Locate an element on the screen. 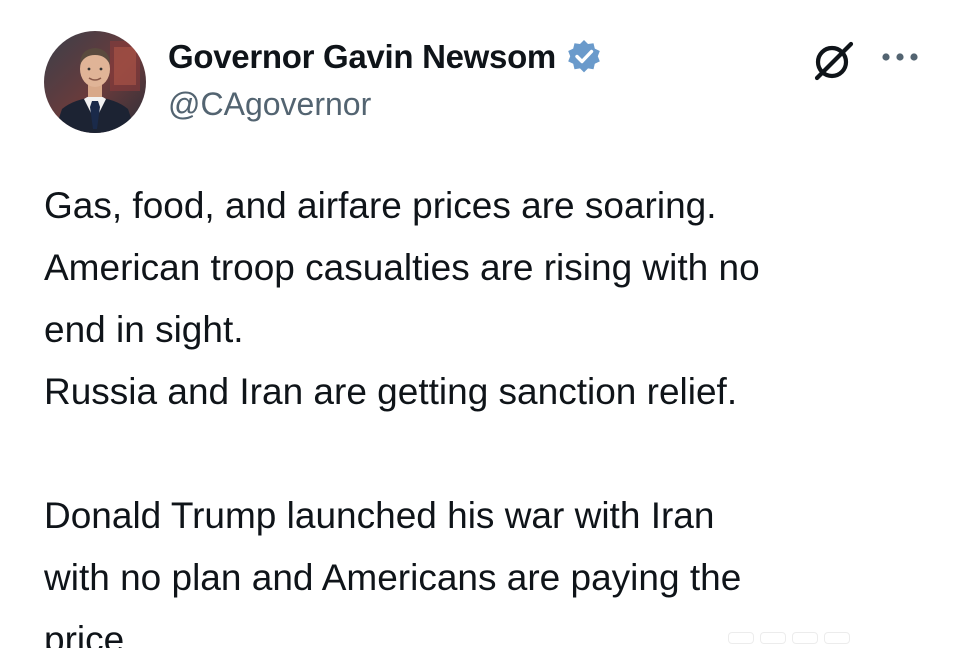 The image size is (960, 648). paragraph-break is located at coordinates (494, 454).